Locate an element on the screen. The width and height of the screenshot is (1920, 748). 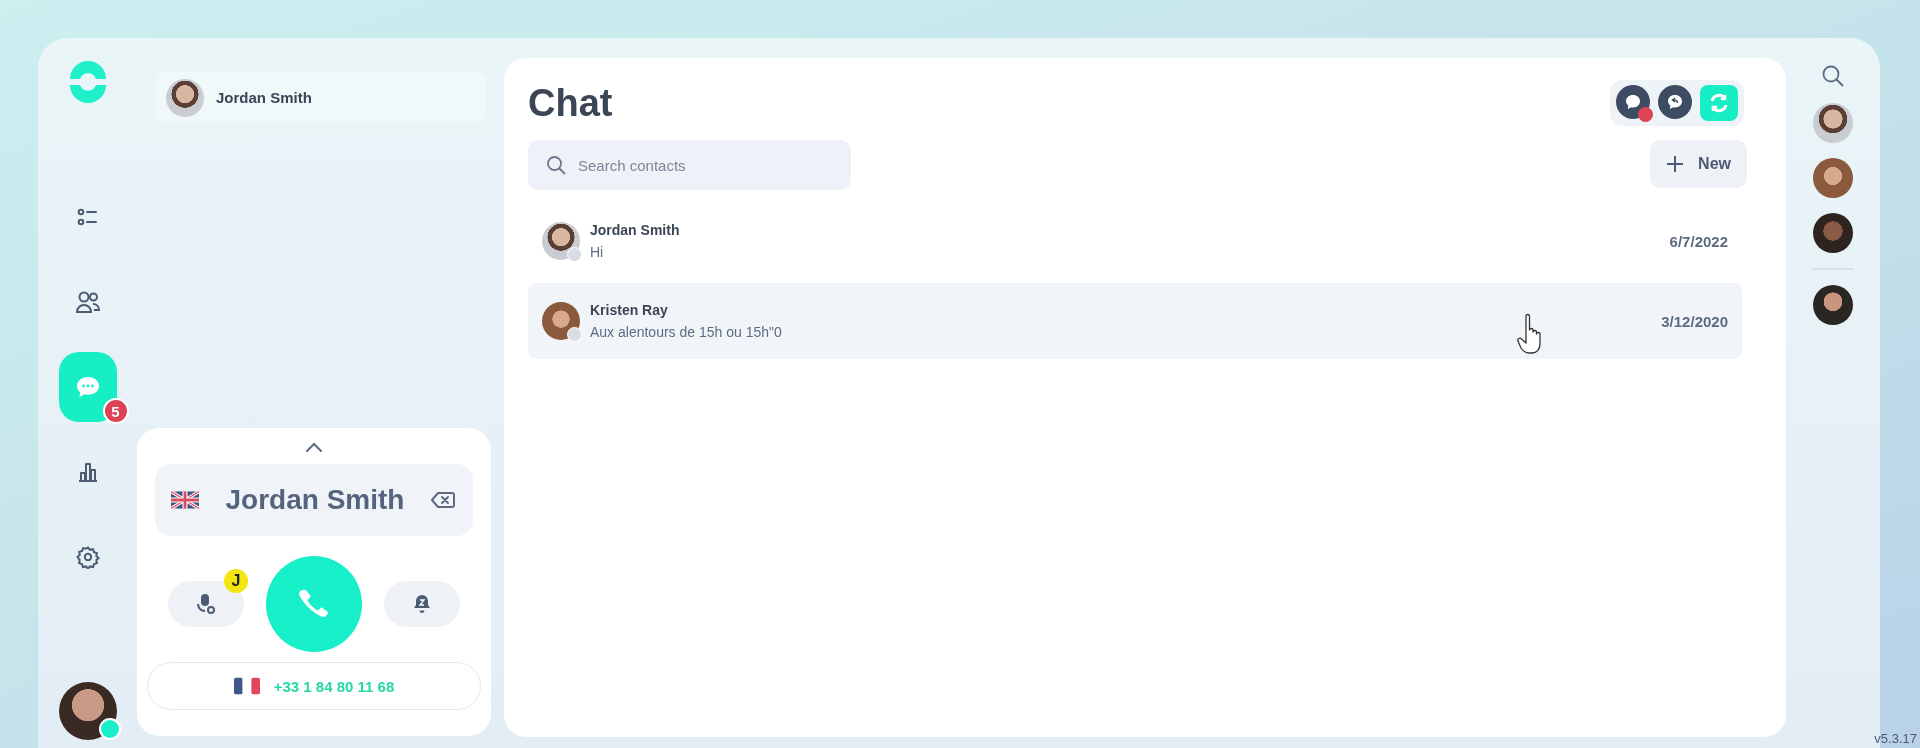
uk-flag-icon is located at coordinates (185, 500).